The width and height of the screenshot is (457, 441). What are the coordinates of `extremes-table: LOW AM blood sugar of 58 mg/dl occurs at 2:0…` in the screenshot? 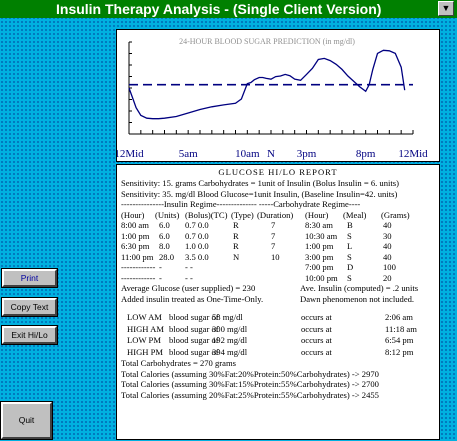 It's located at (278, 335).